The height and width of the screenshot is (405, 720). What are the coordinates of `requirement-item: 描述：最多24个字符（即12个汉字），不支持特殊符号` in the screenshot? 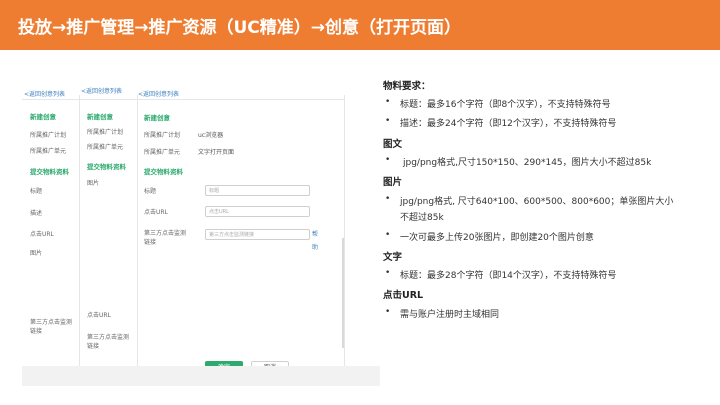 It's located at (508, 124).